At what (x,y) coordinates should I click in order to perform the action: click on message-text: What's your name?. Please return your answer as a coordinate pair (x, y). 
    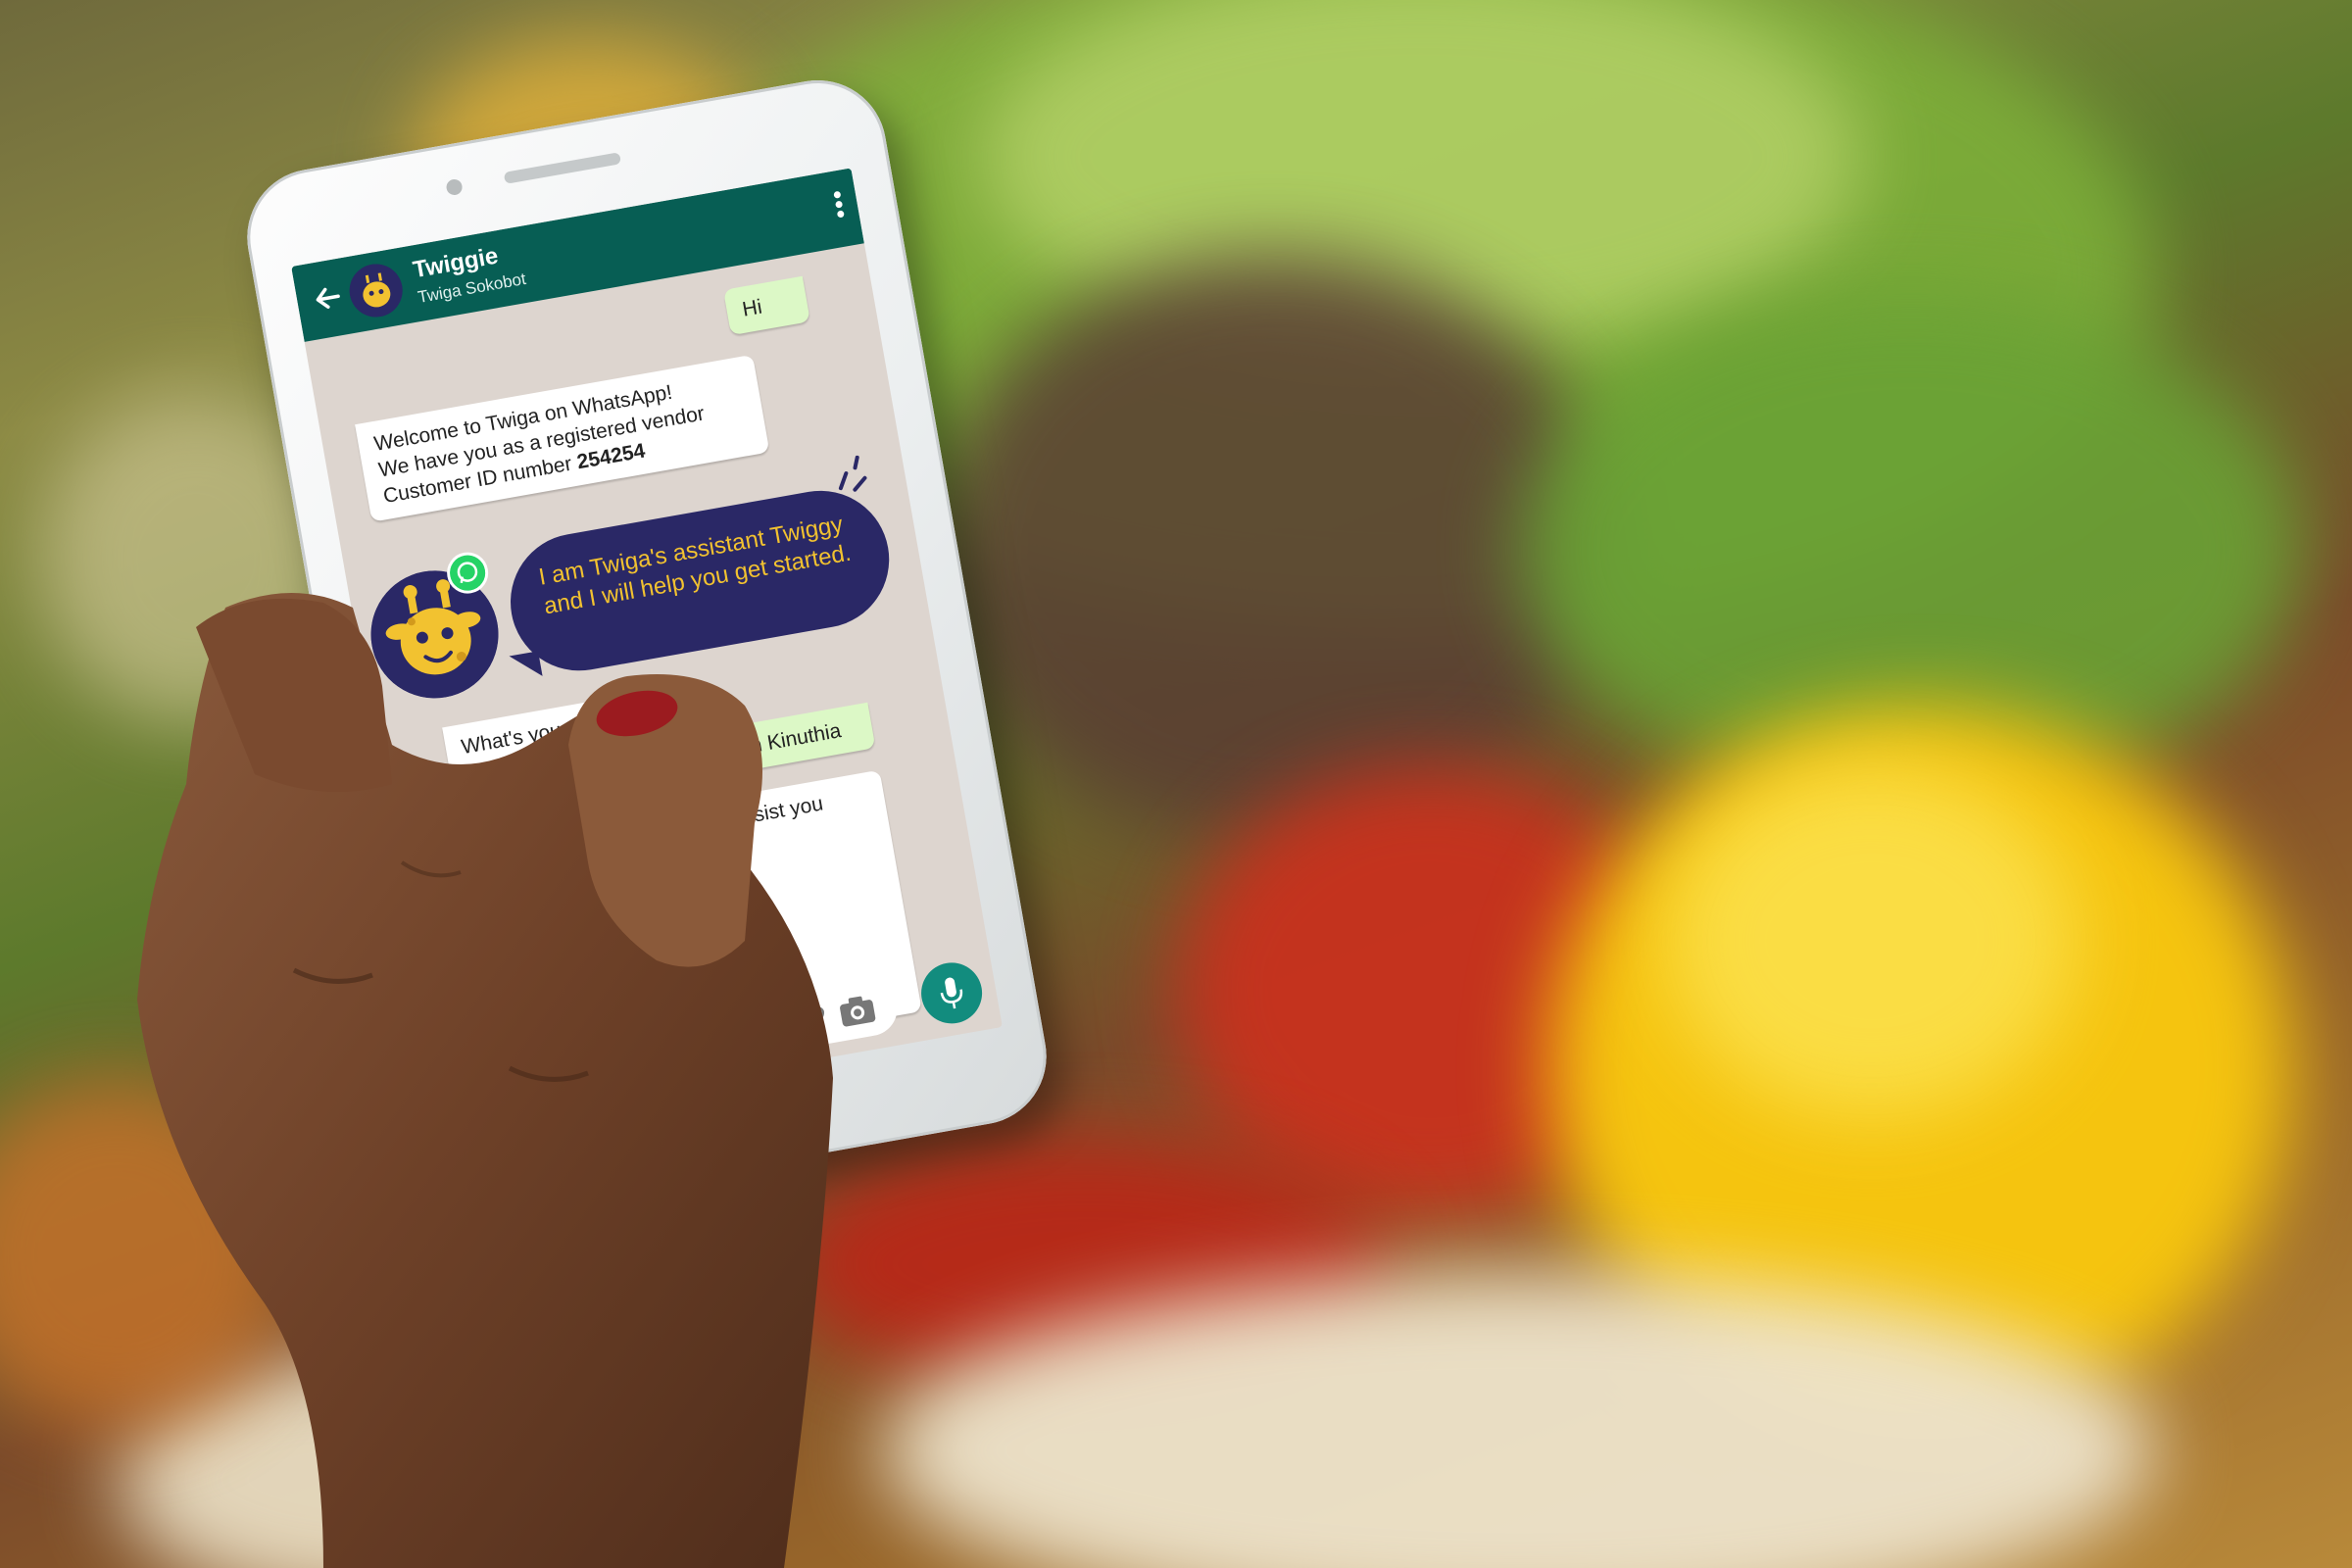
    Looking at the image, I should click on (548, 733).